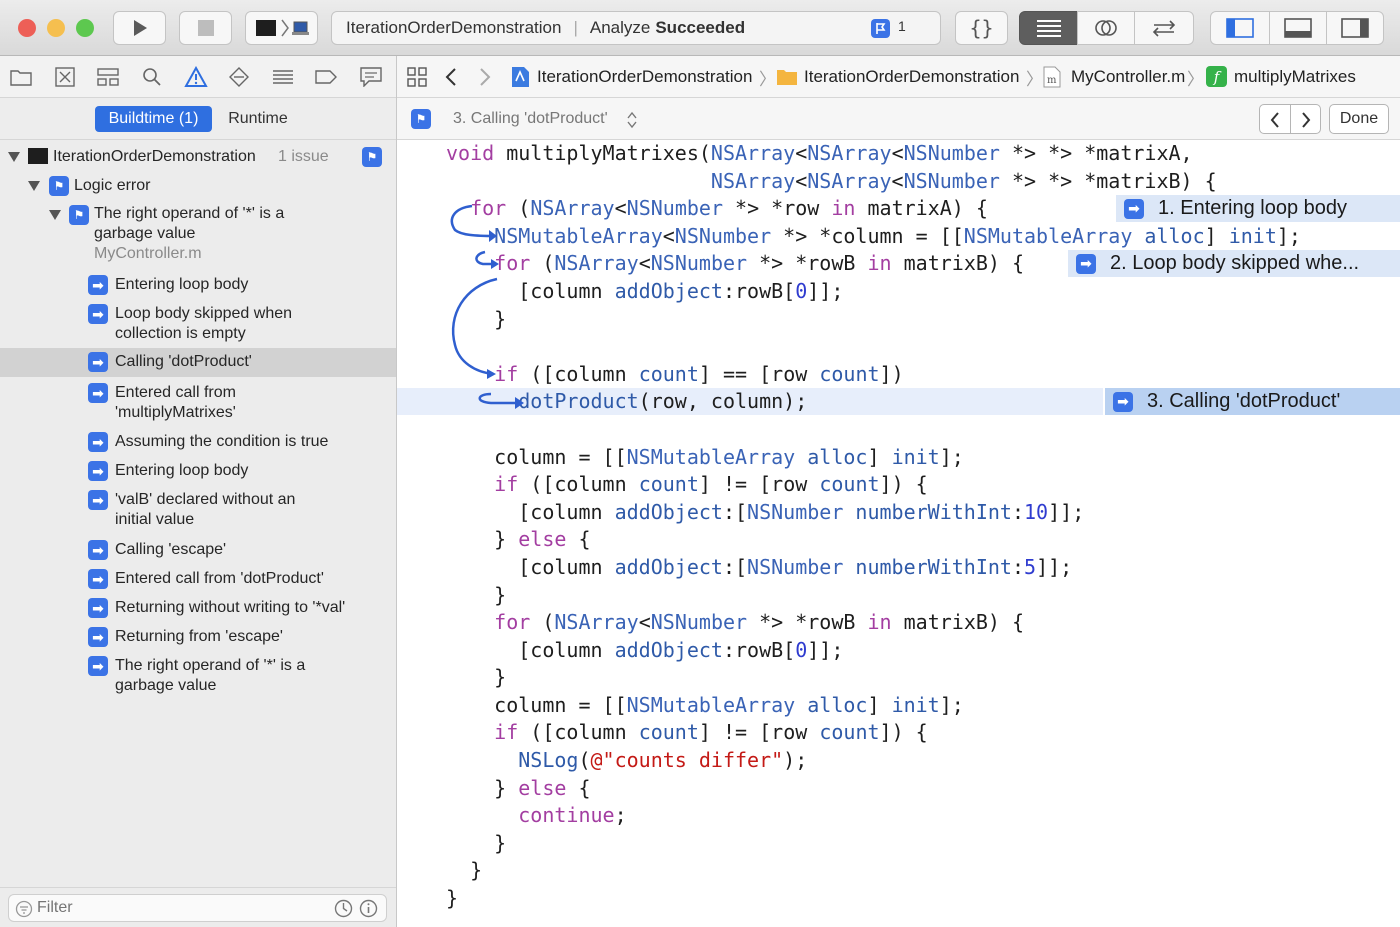  I want to click on breadcrumb-group: IterationOrderDemonstration, so click(911, 77).